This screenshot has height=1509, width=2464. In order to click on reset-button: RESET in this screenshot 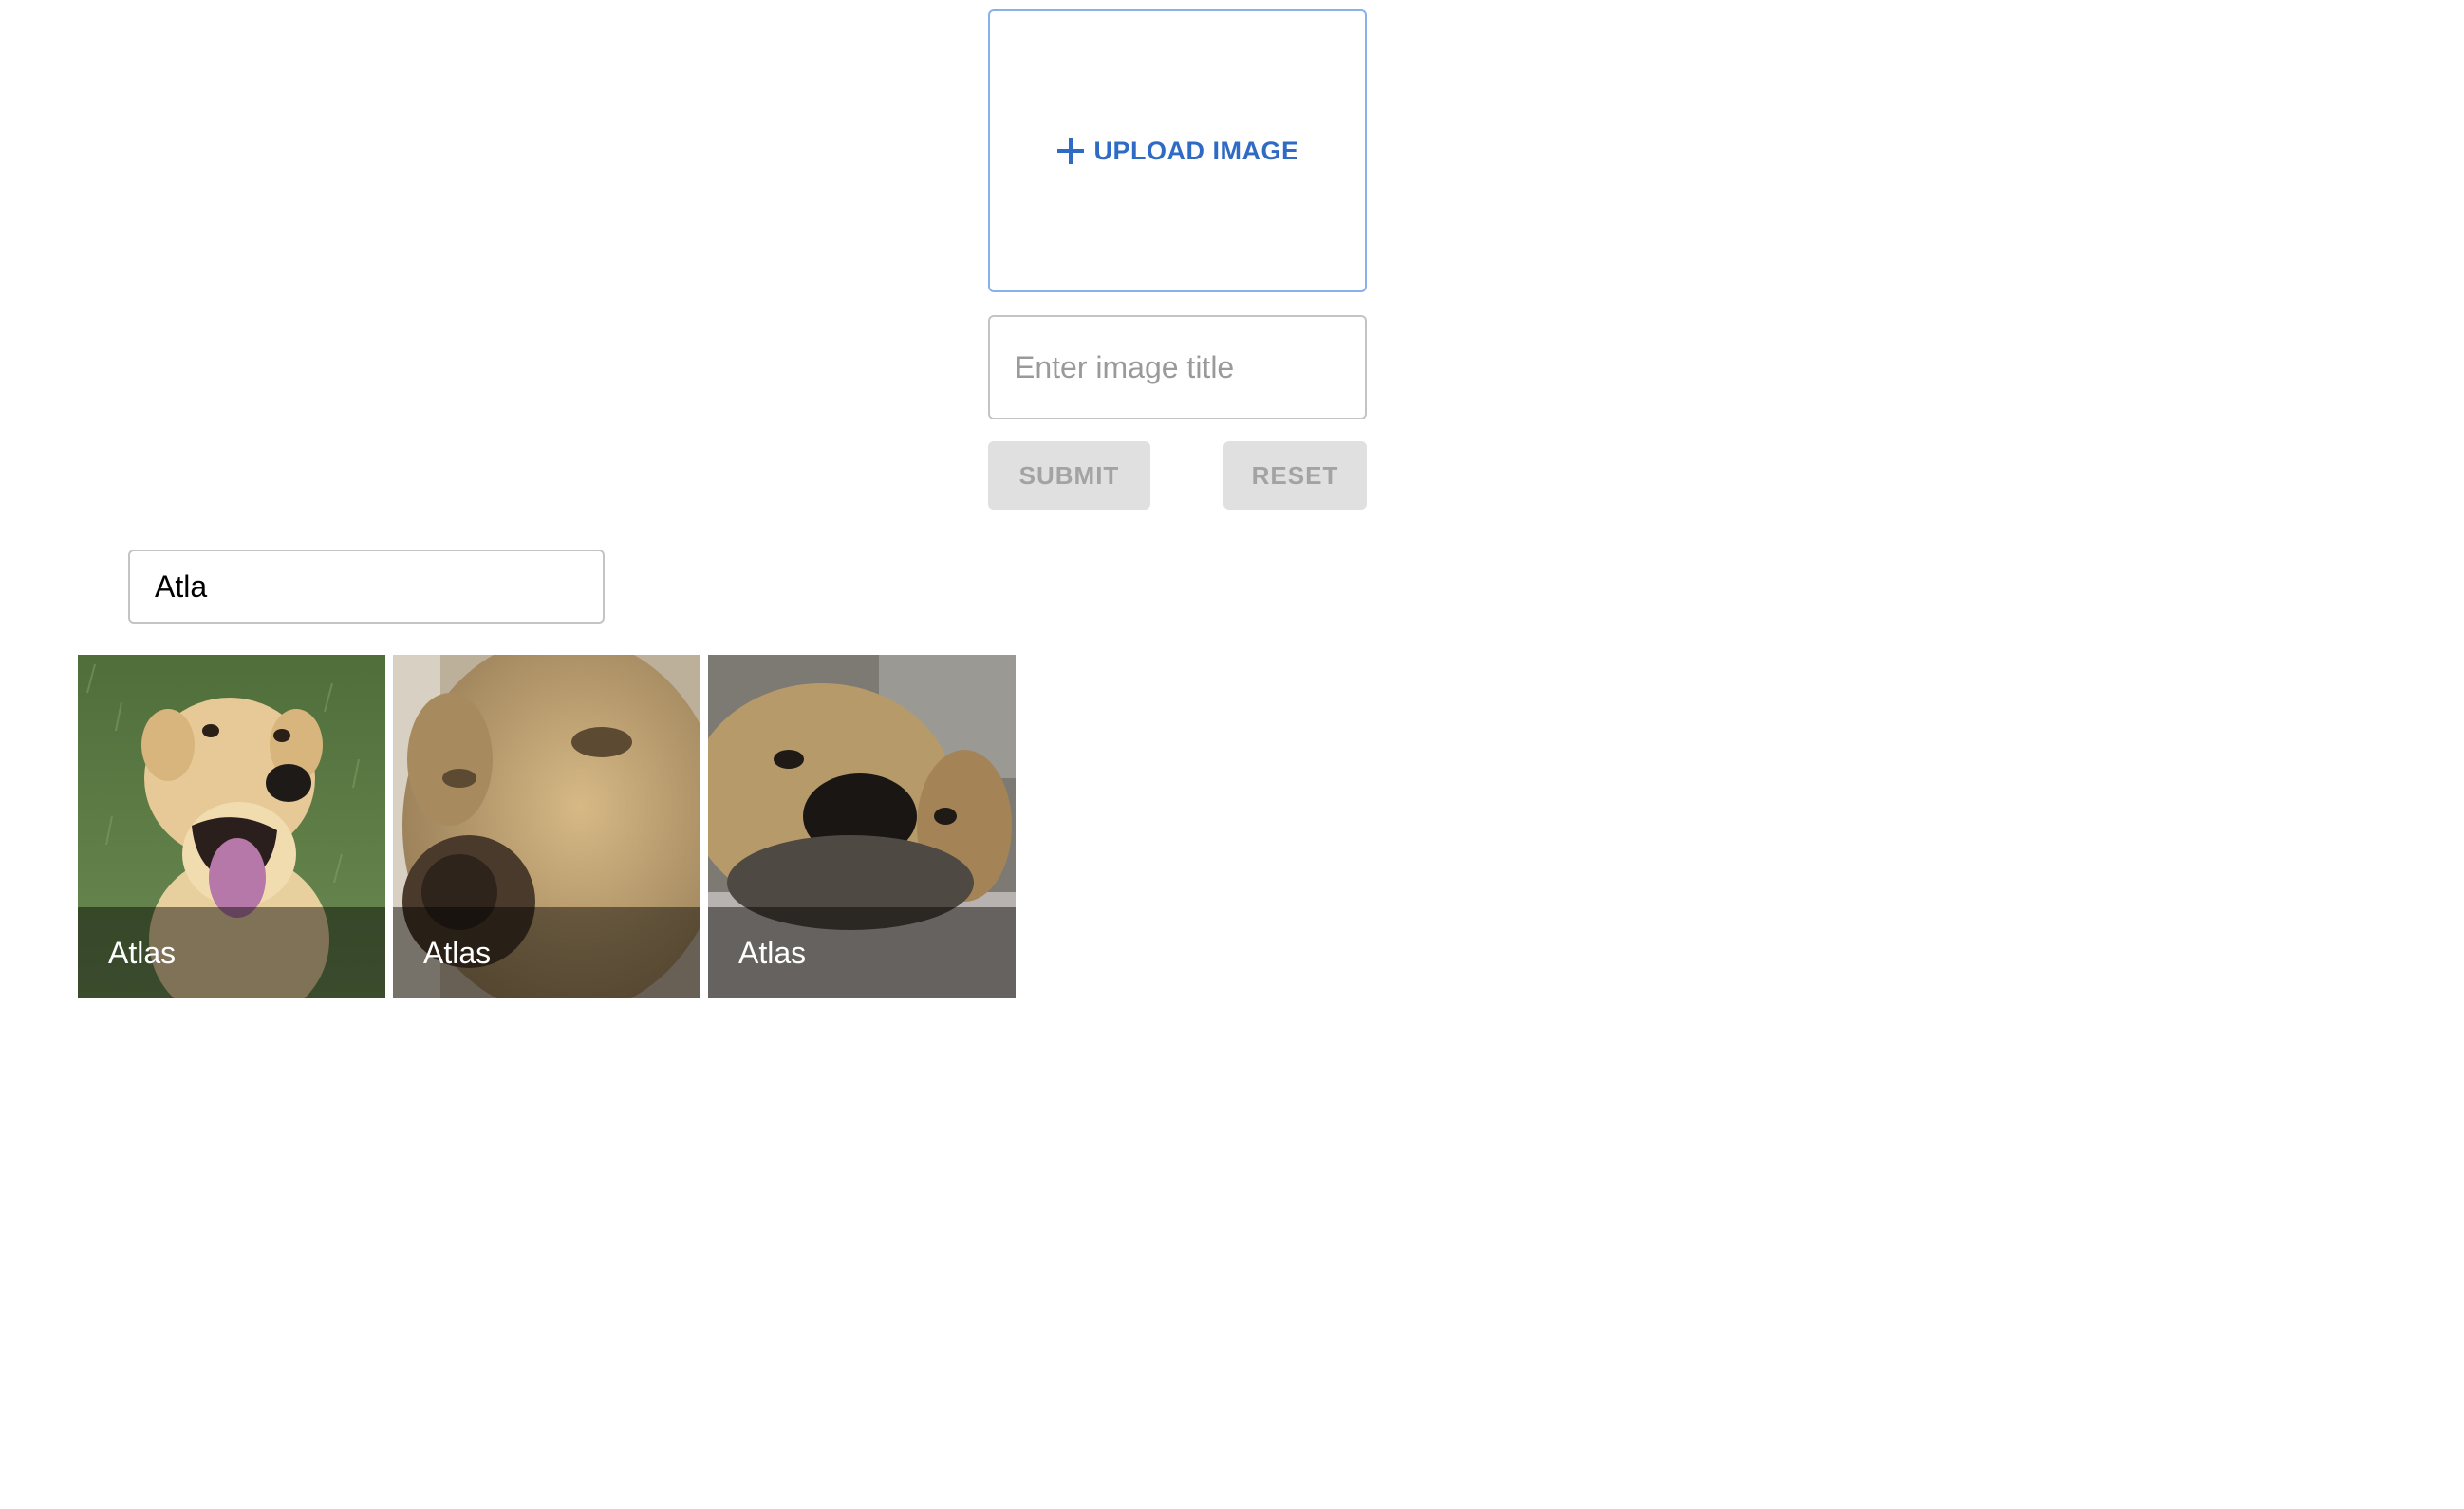, I will do `click(1295, 475)`.